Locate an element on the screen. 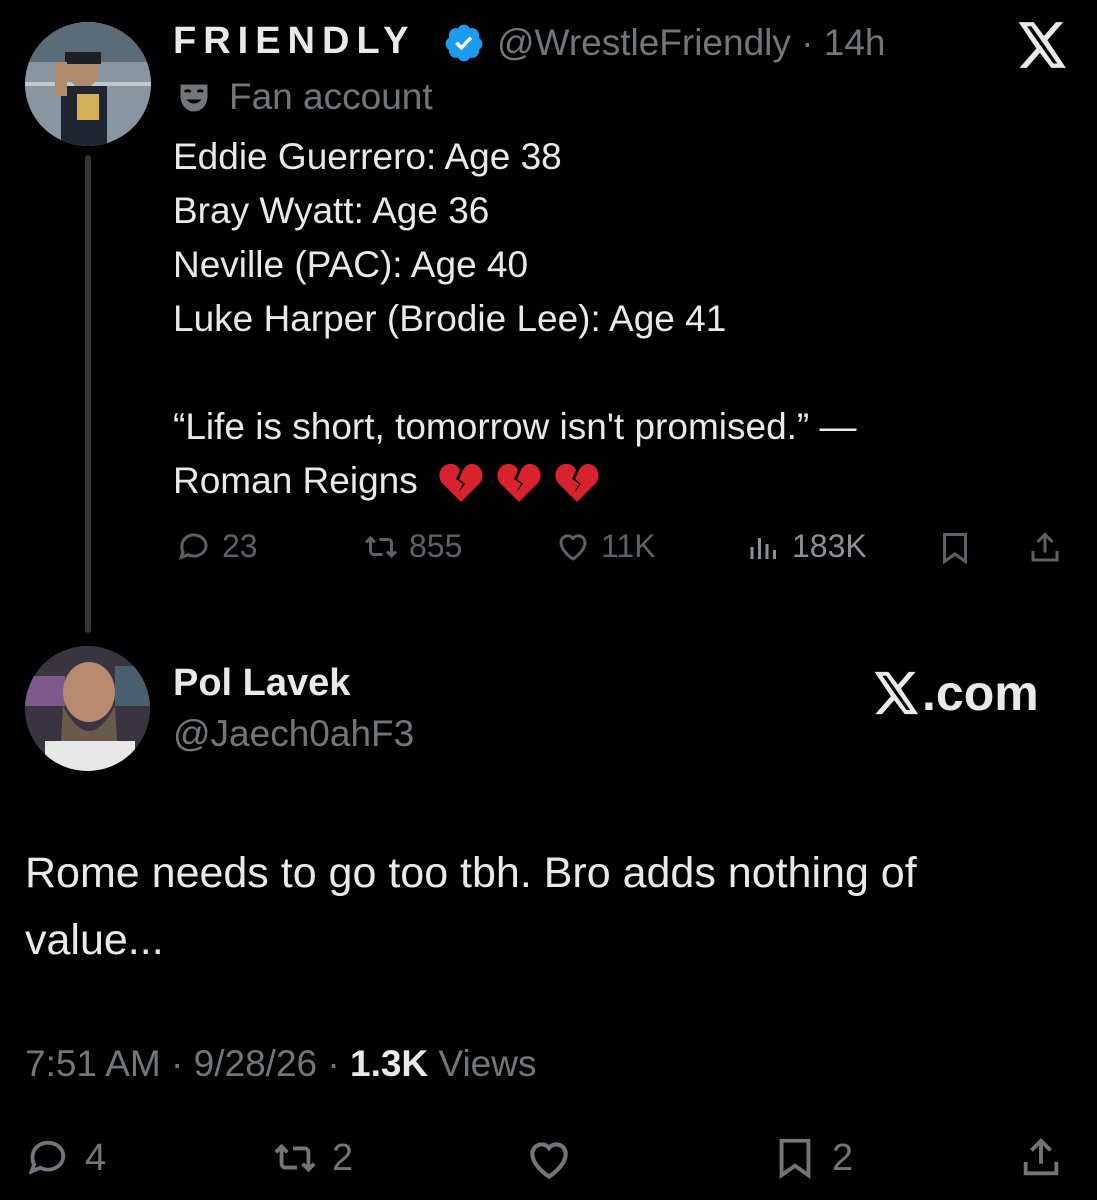 The height and width of the screenshot is (1200, 1097). friendly-avatar is located at coordinates (88, 84).